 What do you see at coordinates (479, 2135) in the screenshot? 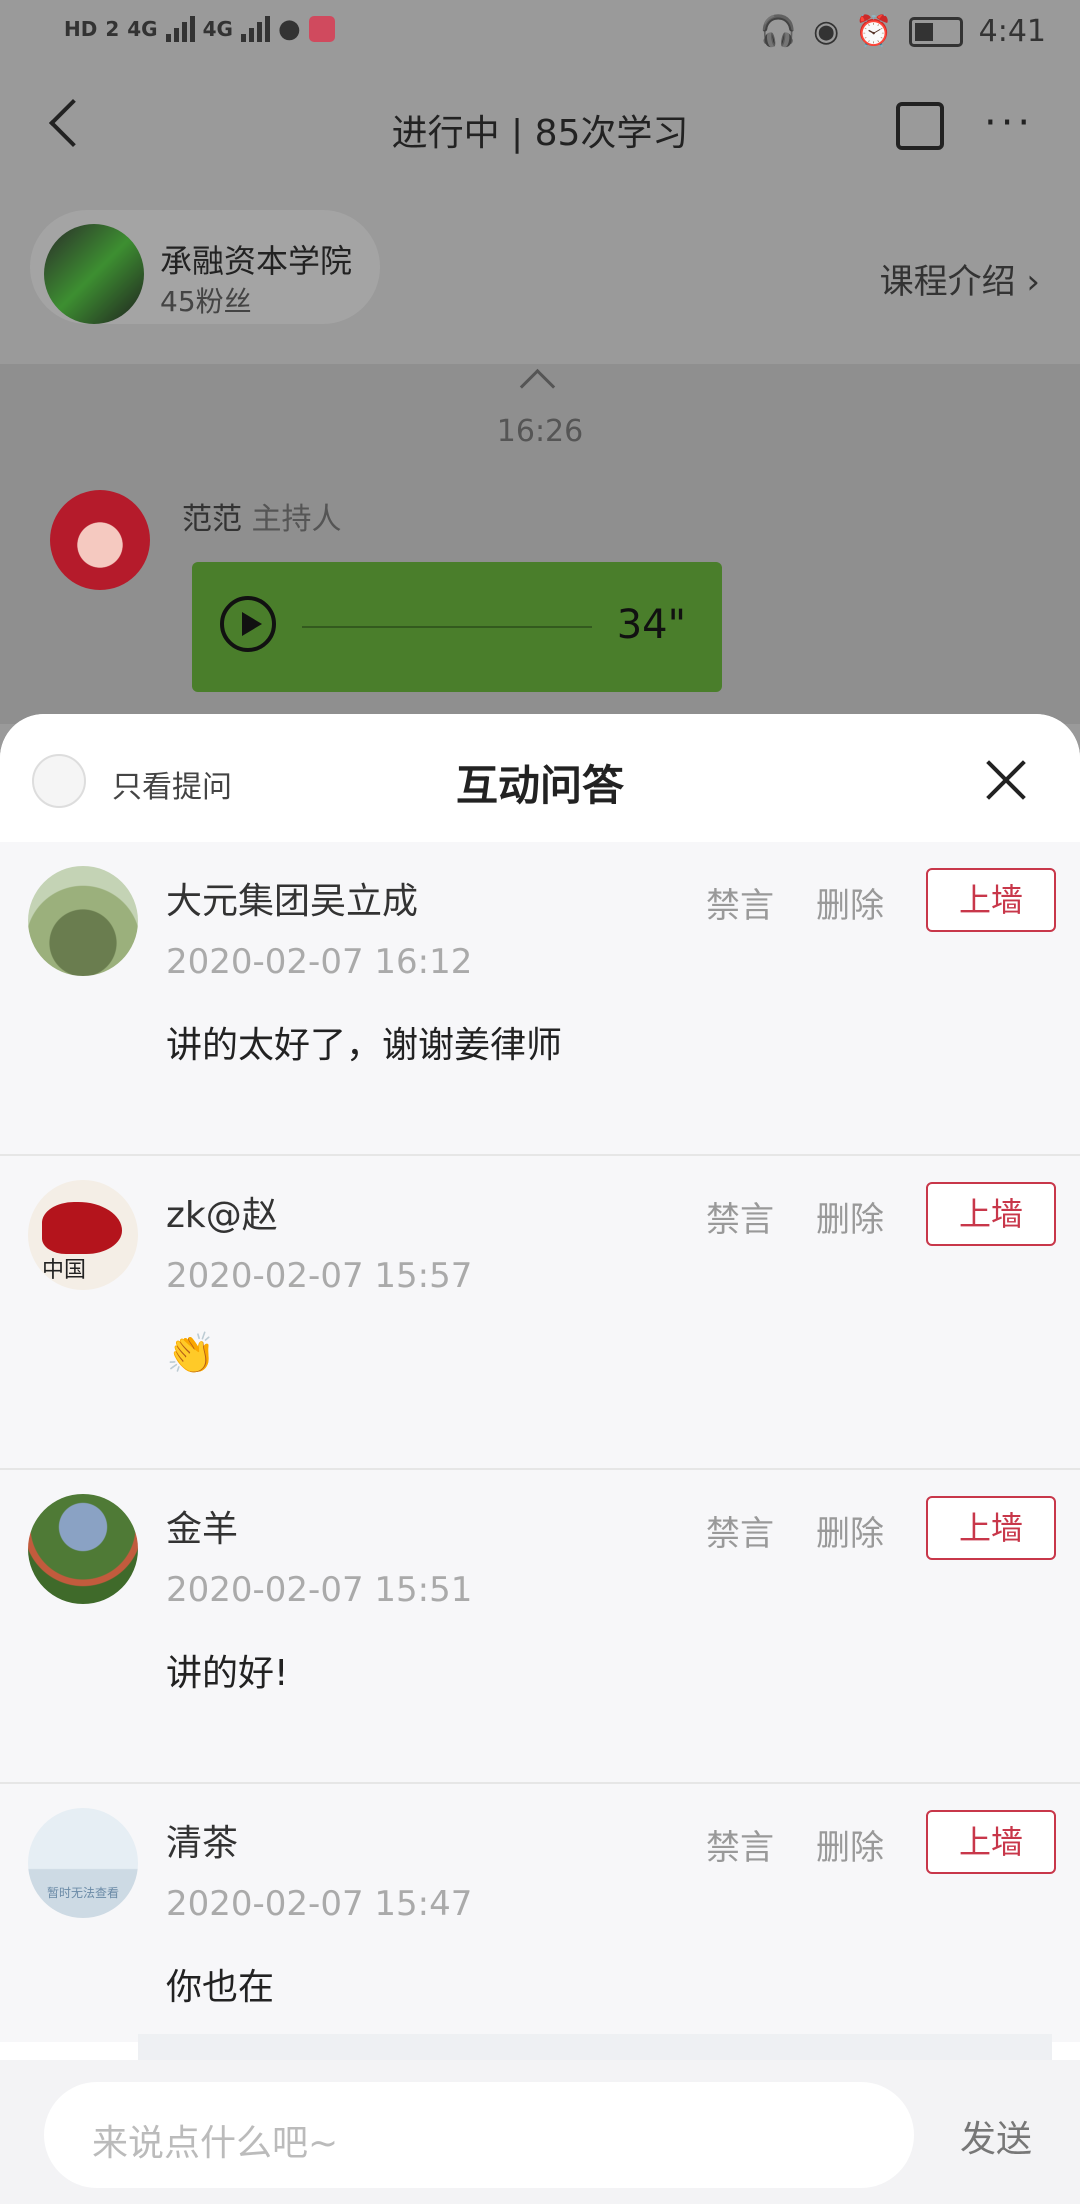
I see `comment-input: 来说点什么吧~` at bounding box center [479, 2135].